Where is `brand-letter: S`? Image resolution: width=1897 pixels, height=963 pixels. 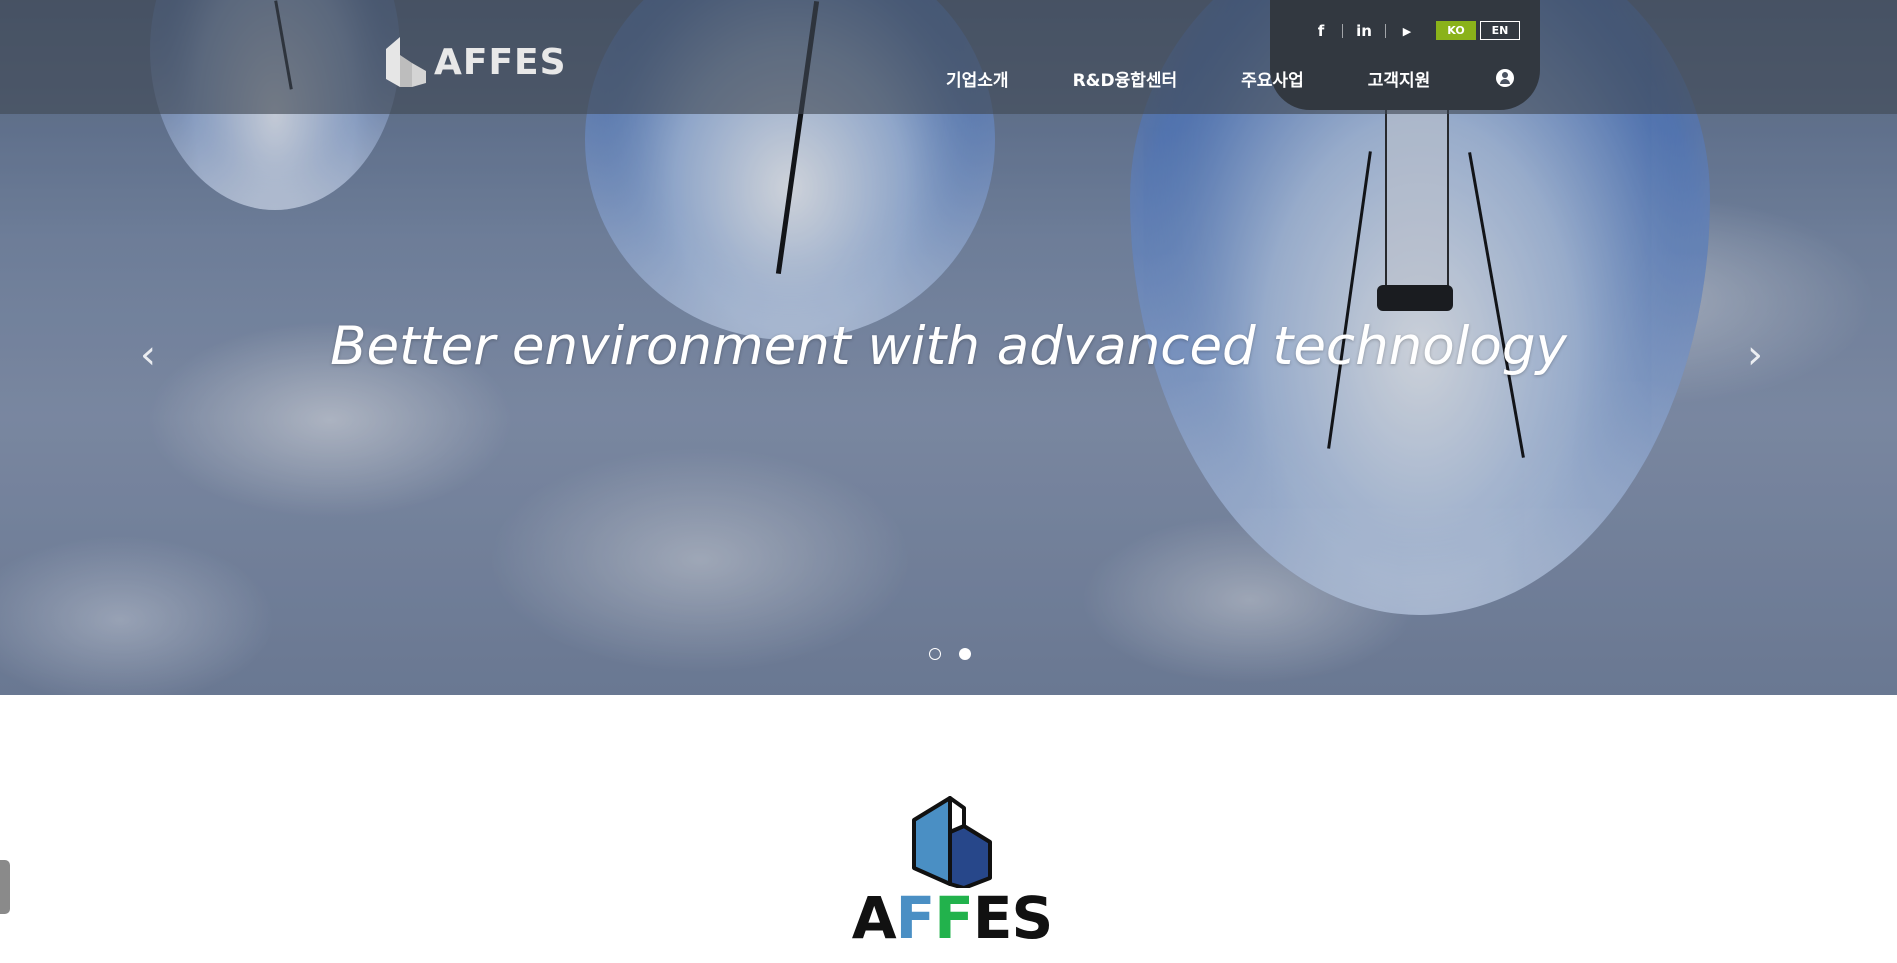
brand-letter: S is located at coordinates (1032, 918).